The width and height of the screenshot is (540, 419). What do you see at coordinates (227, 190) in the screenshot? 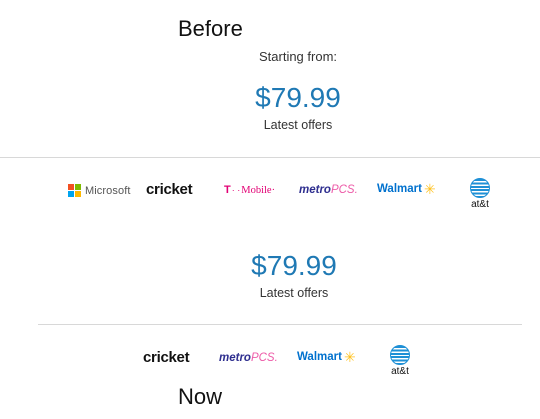
I see `tmobile-t-mark: T` at bounding box center [227, 190].